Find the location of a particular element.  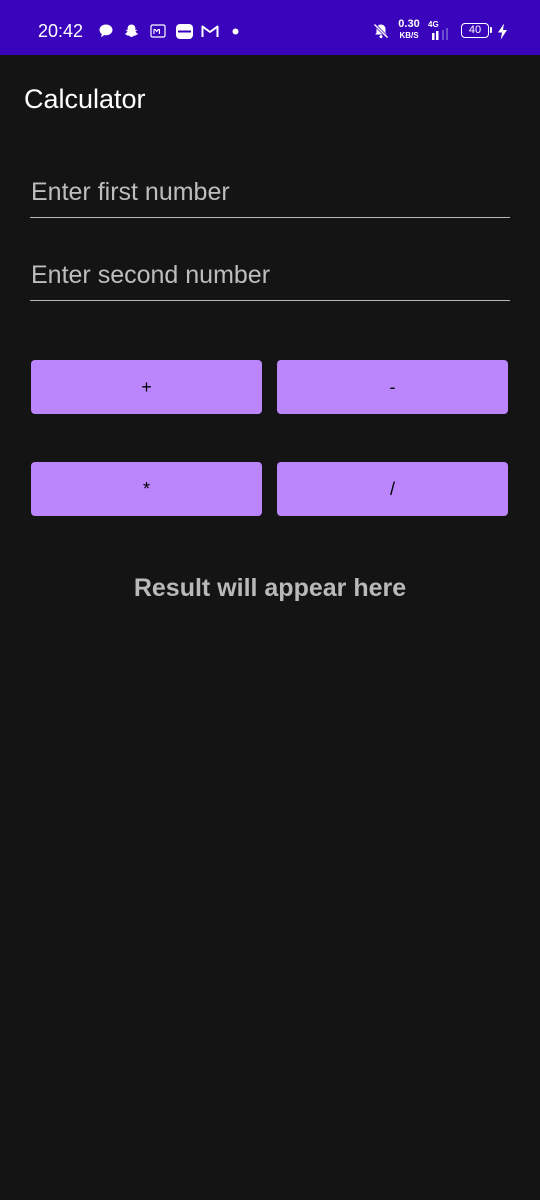

message-icon is located at coordinates (106, 31).